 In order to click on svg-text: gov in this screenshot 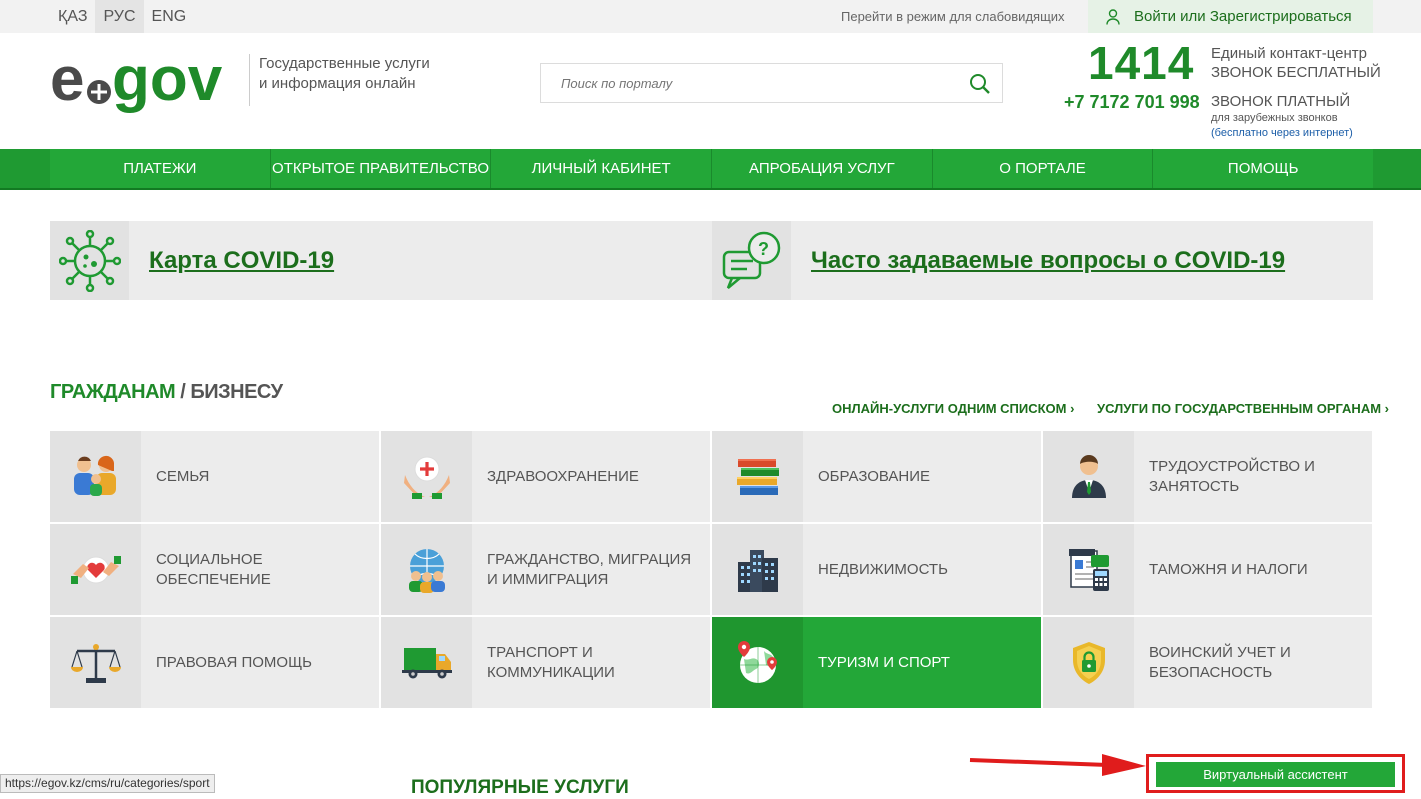, I will do `click(167, 83)`.